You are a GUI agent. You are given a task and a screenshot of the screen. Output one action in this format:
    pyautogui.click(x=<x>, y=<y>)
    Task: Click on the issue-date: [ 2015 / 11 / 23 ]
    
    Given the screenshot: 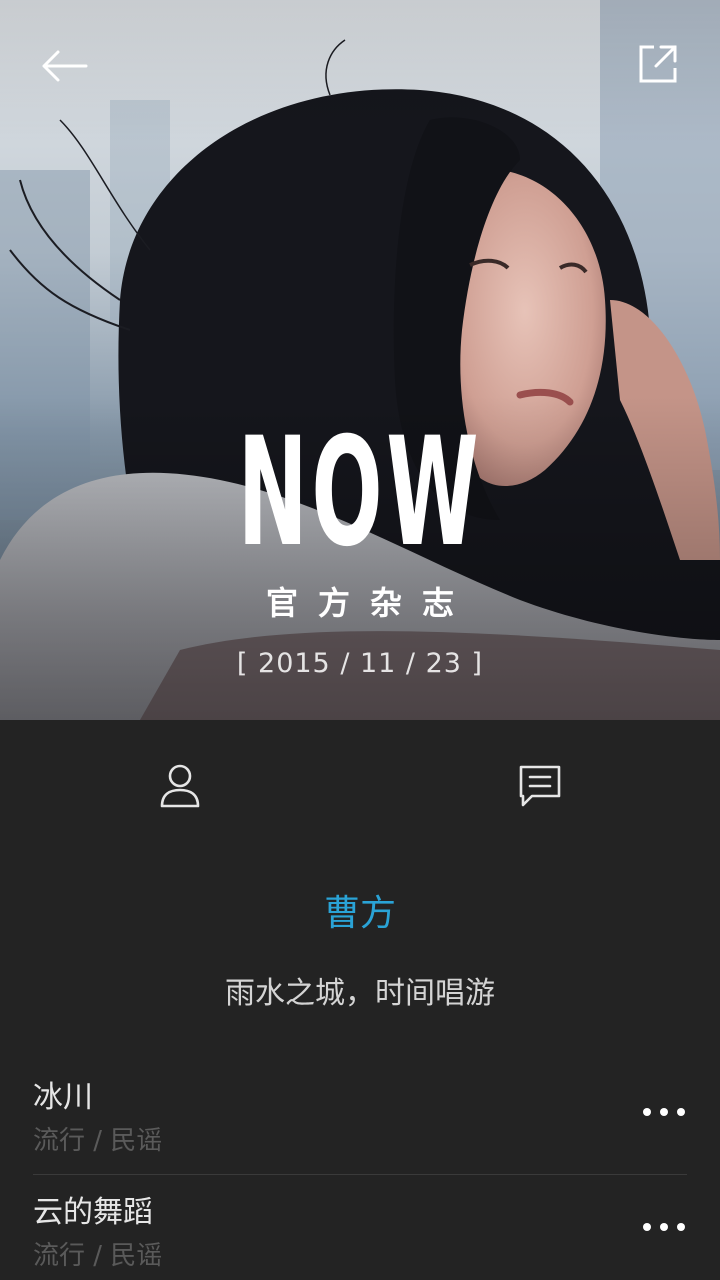 What is the action you would take?
    pyautogui.click(x=360, y=663)
    